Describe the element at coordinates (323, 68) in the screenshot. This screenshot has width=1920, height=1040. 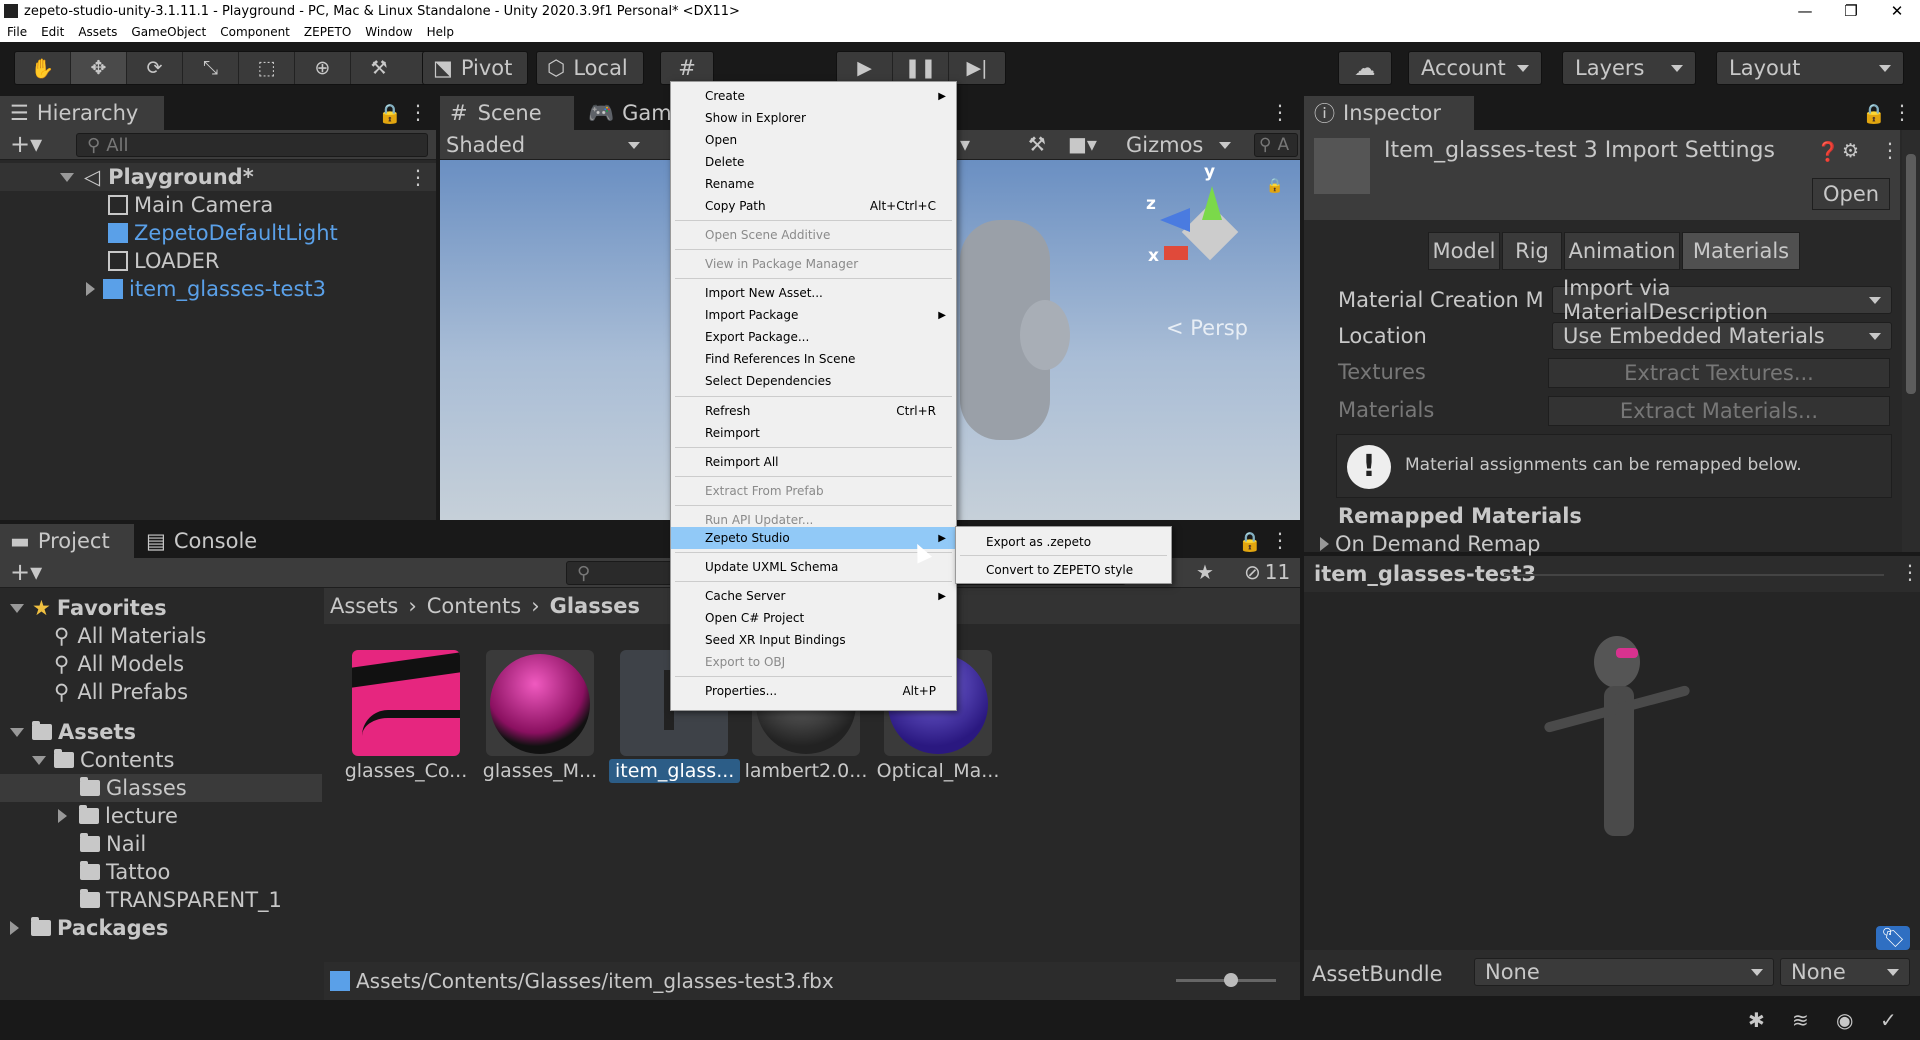
I see `transform-tool-icon: ⊕` at that location.